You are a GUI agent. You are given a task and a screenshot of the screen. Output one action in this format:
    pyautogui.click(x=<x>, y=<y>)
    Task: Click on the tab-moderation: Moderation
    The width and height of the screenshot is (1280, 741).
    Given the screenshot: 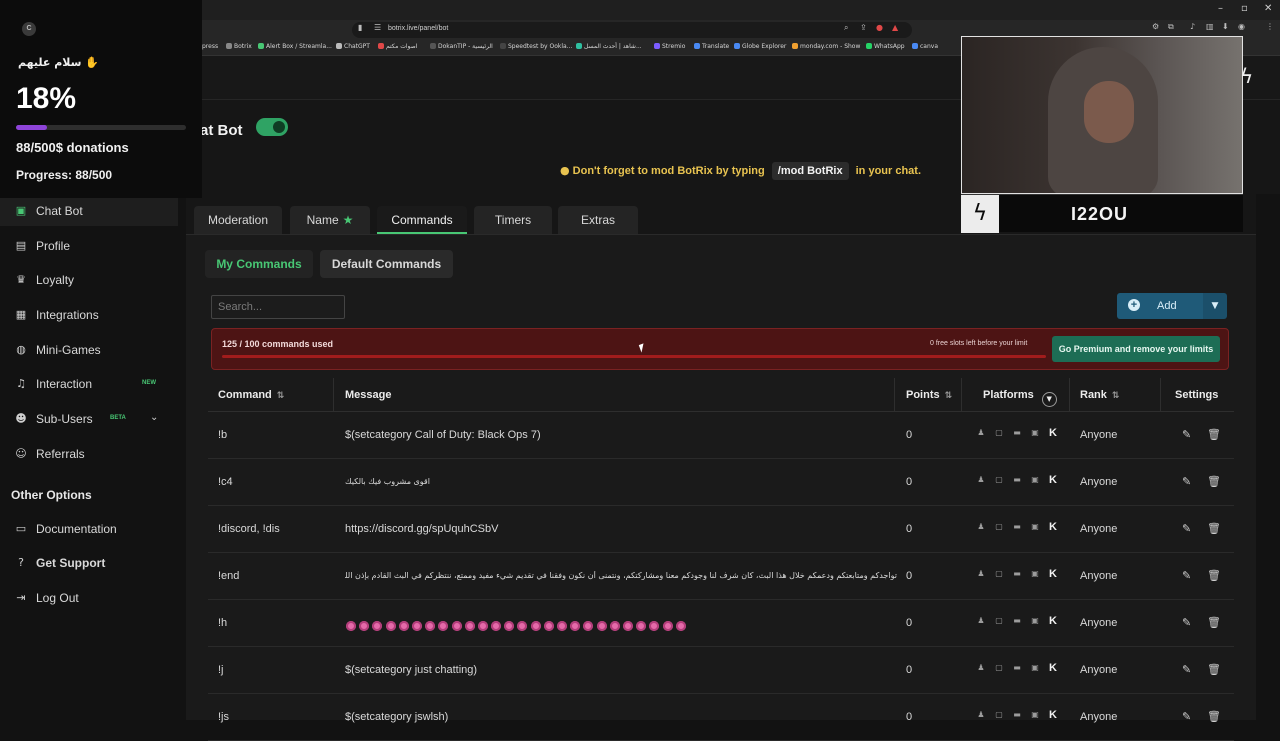 What is the action you would take?
    pyautogui.click(x=238, y=220)
    